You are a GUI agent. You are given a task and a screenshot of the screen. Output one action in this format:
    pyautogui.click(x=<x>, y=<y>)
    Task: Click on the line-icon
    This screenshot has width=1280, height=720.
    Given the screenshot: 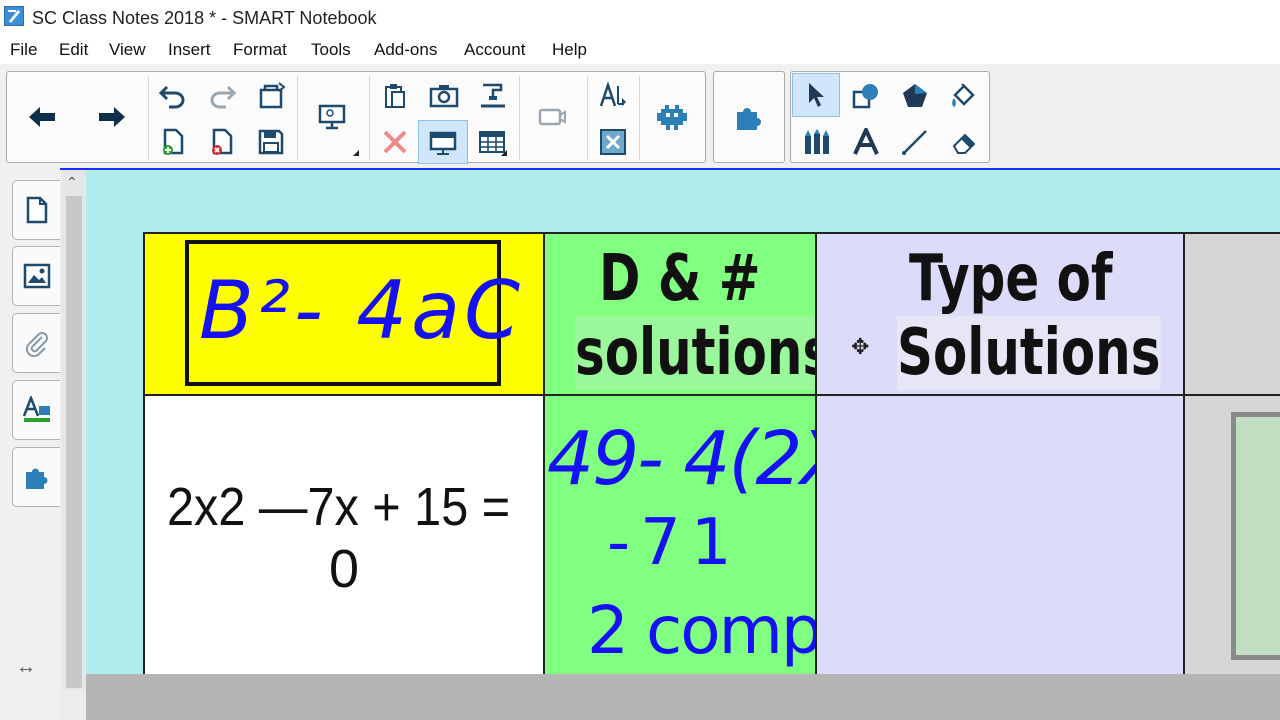 What is the action you would take?
    pyautogui.click(x=915, y=142)
    